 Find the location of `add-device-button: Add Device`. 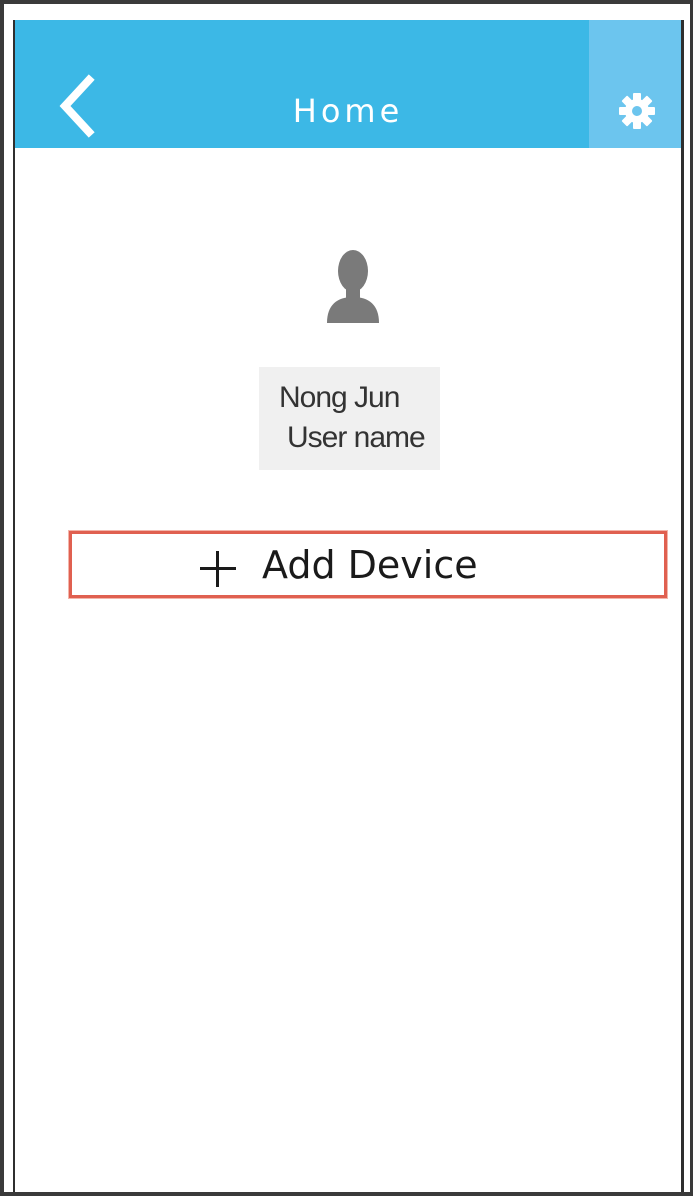

add-device-button: Add Device is located at coordinates (368, 564).